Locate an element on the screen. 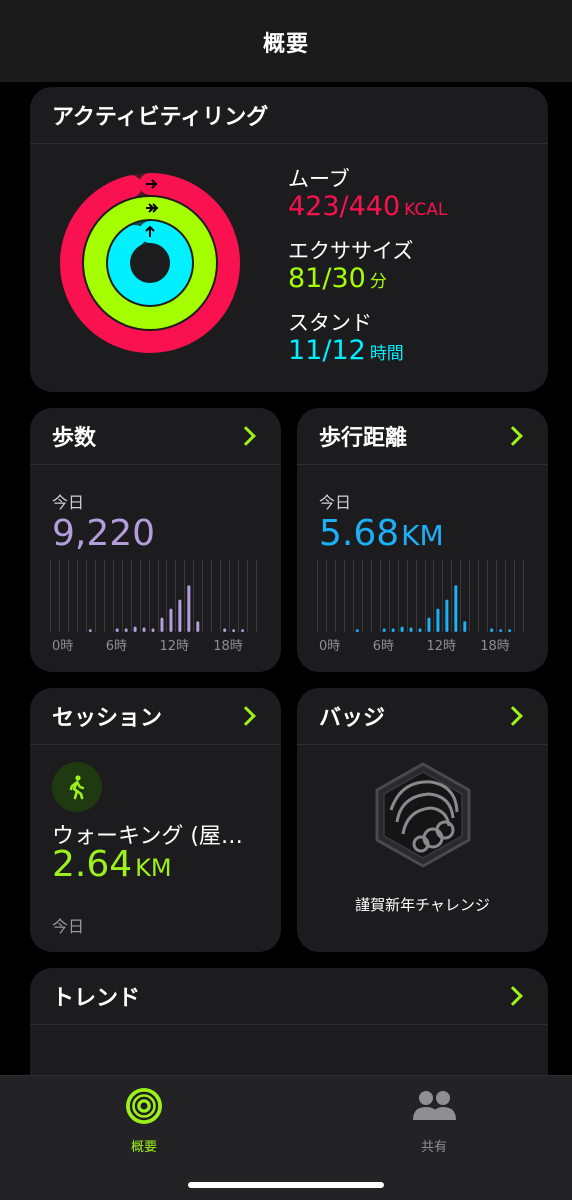  steps-hourly-chart: 0時 6時 12時 18時 is located at coordinates (153, 607).